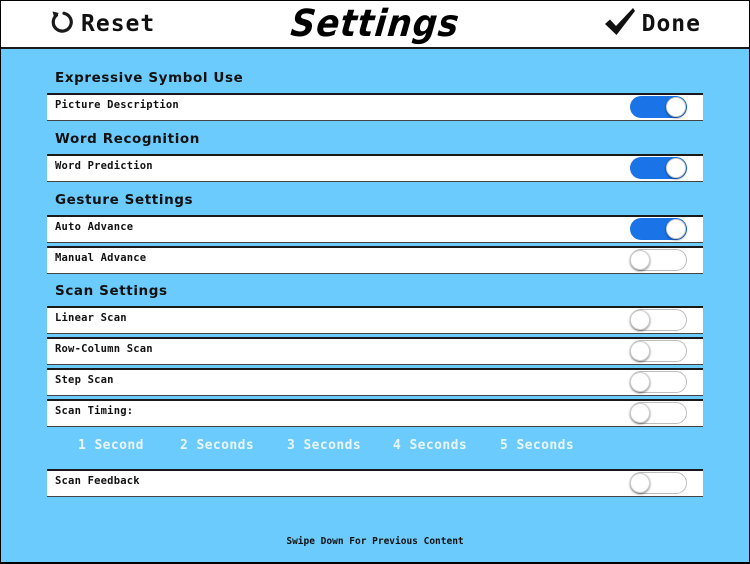 Image resolution: width=750 pixels, height=564 pixels. Describe the element at coordinates (62, 24) in the screenshot. I see `refresh-icon` at that location.